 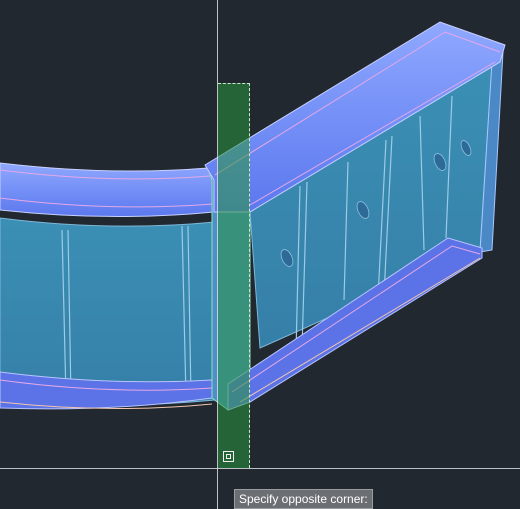 I want to click on command-prompt-tooltip: Specify opposite corner:, so click(x=303, y=499).